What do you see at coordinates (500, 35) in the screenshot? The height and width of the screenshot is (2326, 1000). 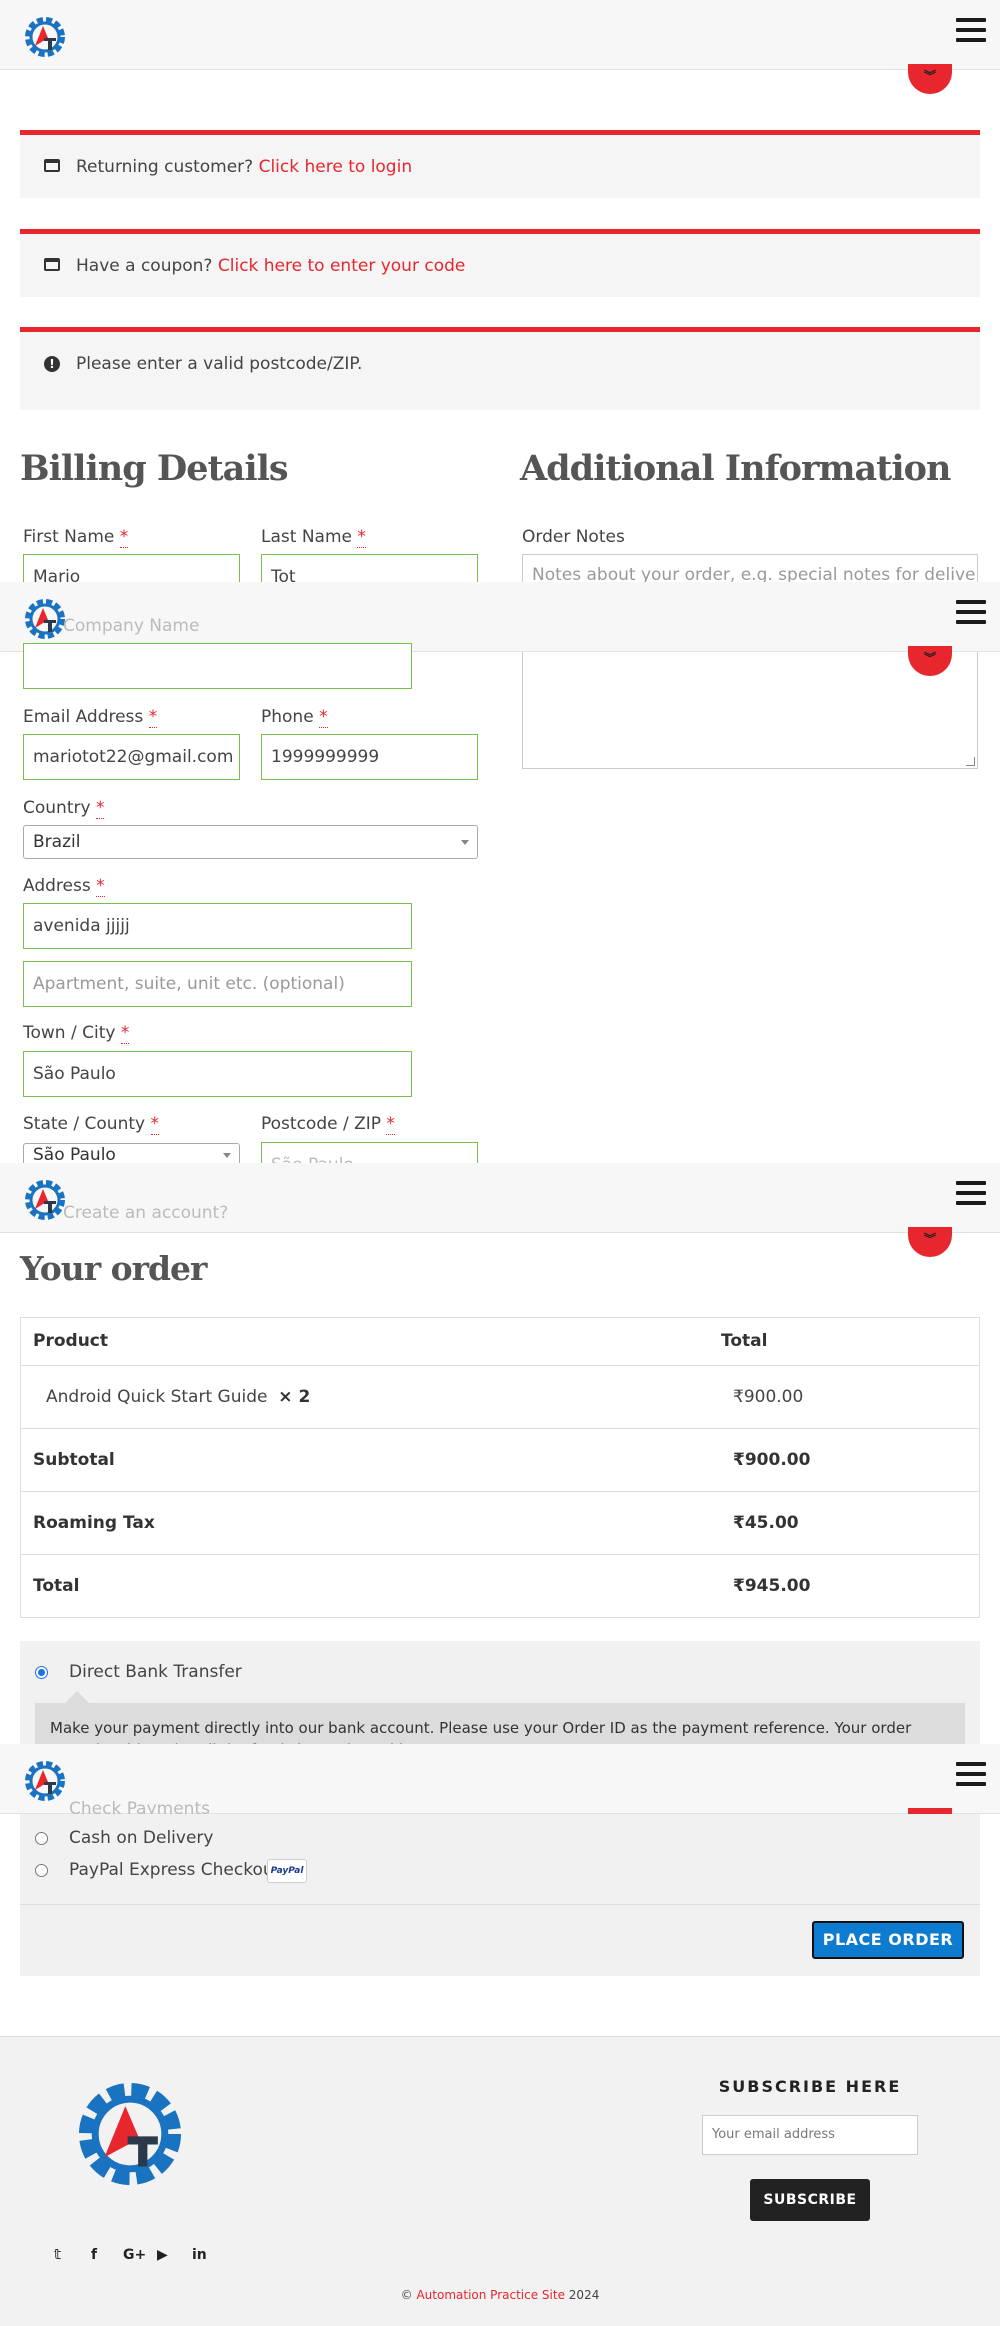 I see `top-header` at bounding box center [500, 35].